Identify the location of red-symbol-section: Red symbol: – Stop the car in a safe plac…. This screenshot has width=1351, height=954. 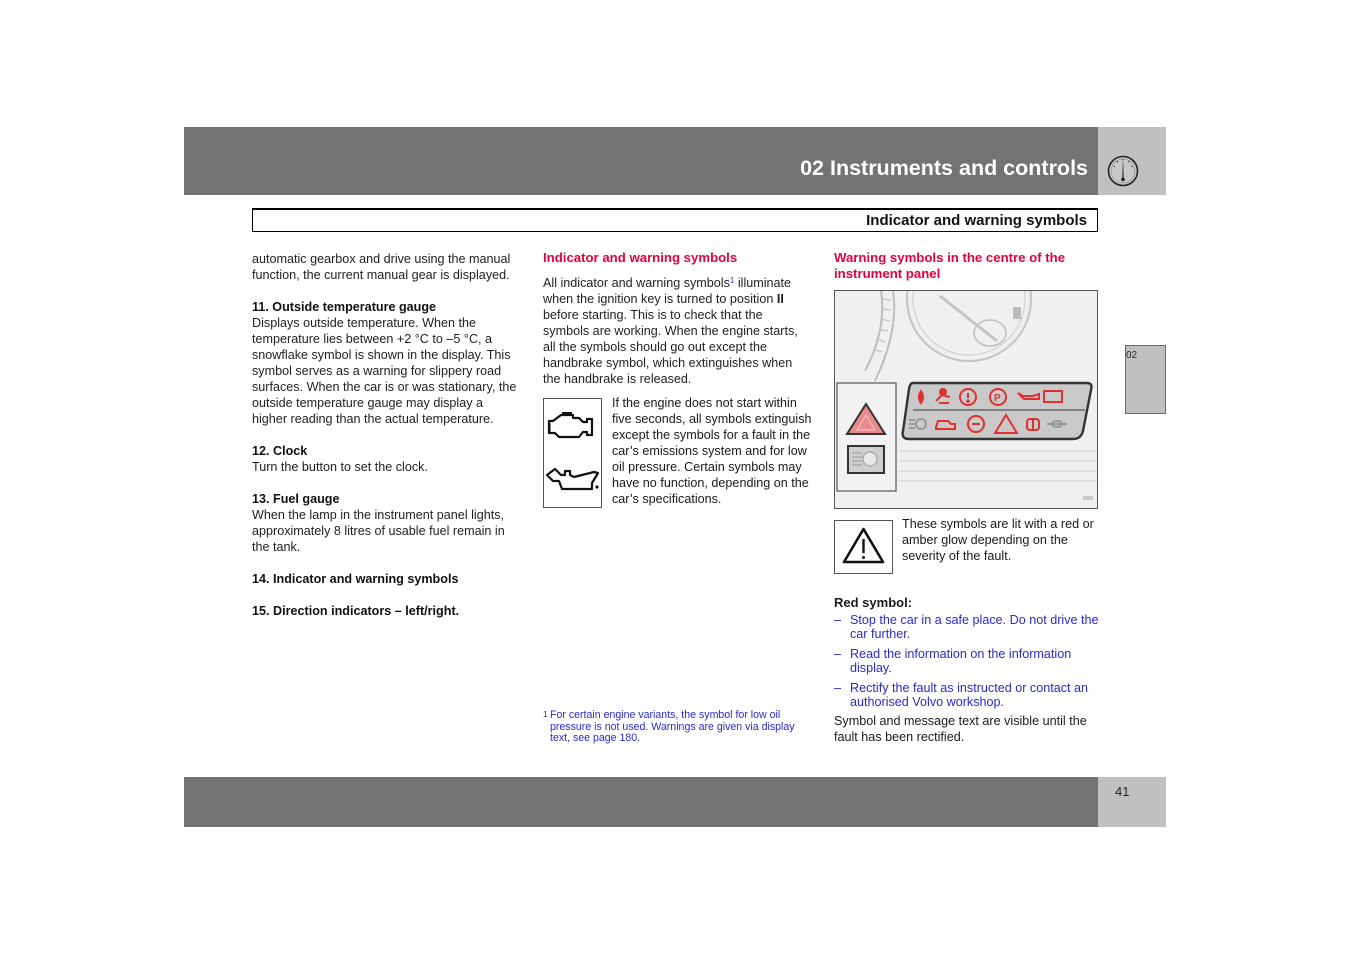
(967, 670).